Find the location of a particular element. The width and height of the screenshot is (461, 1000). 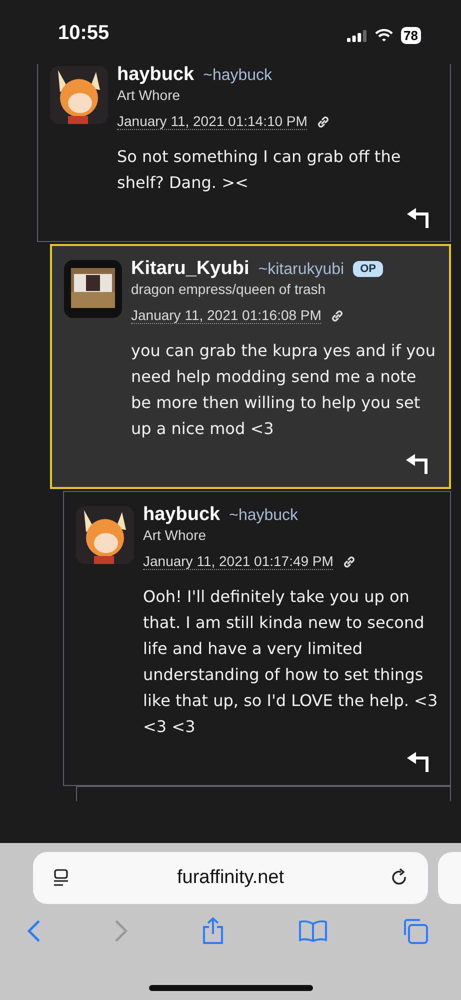

wifi-icon is located at coordinates (383, 35).